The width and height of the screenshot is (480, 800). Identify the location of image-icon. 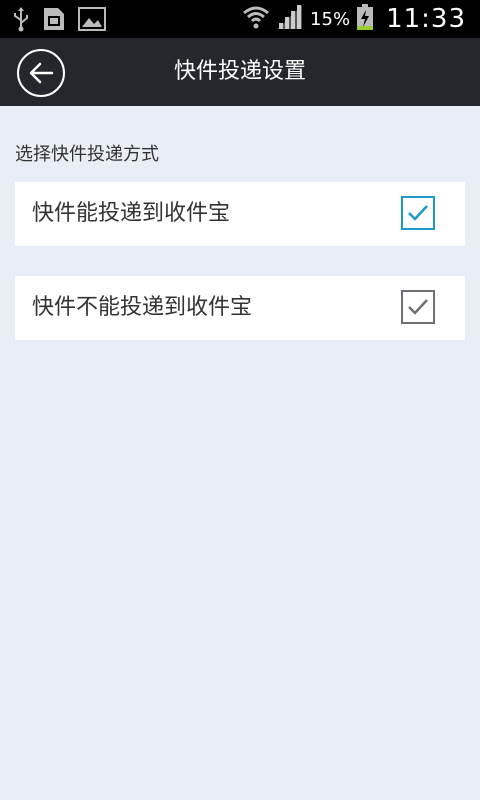
(92, 21).